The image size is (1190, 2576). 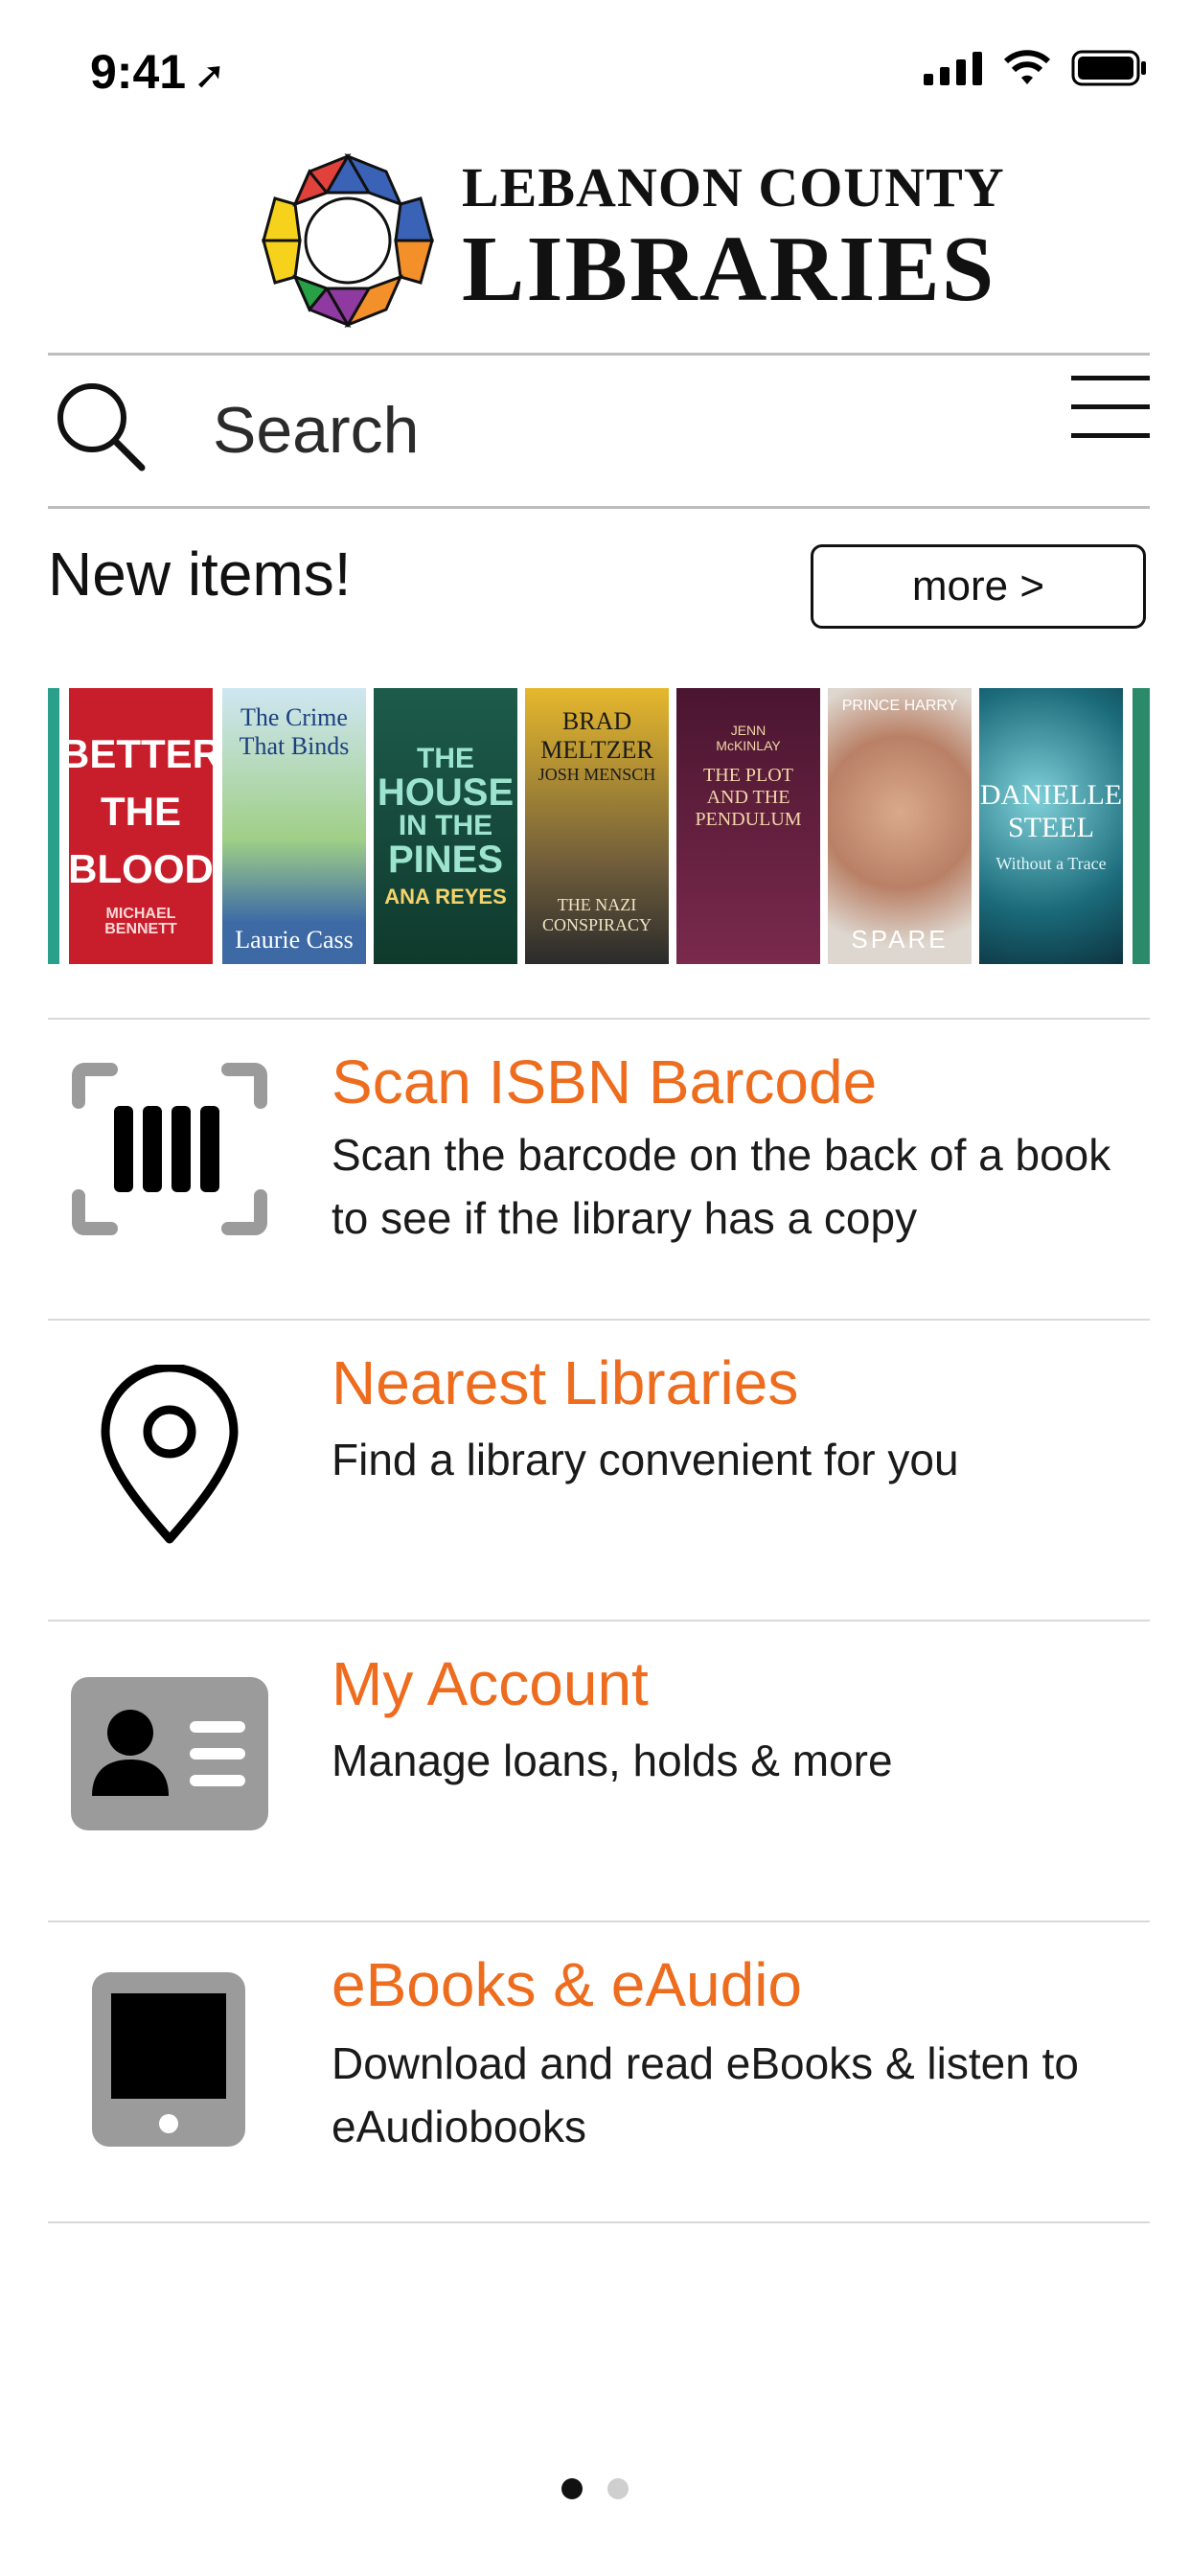 I want to click on status-time: 9:41 ➚, so click(x=158, y=72).